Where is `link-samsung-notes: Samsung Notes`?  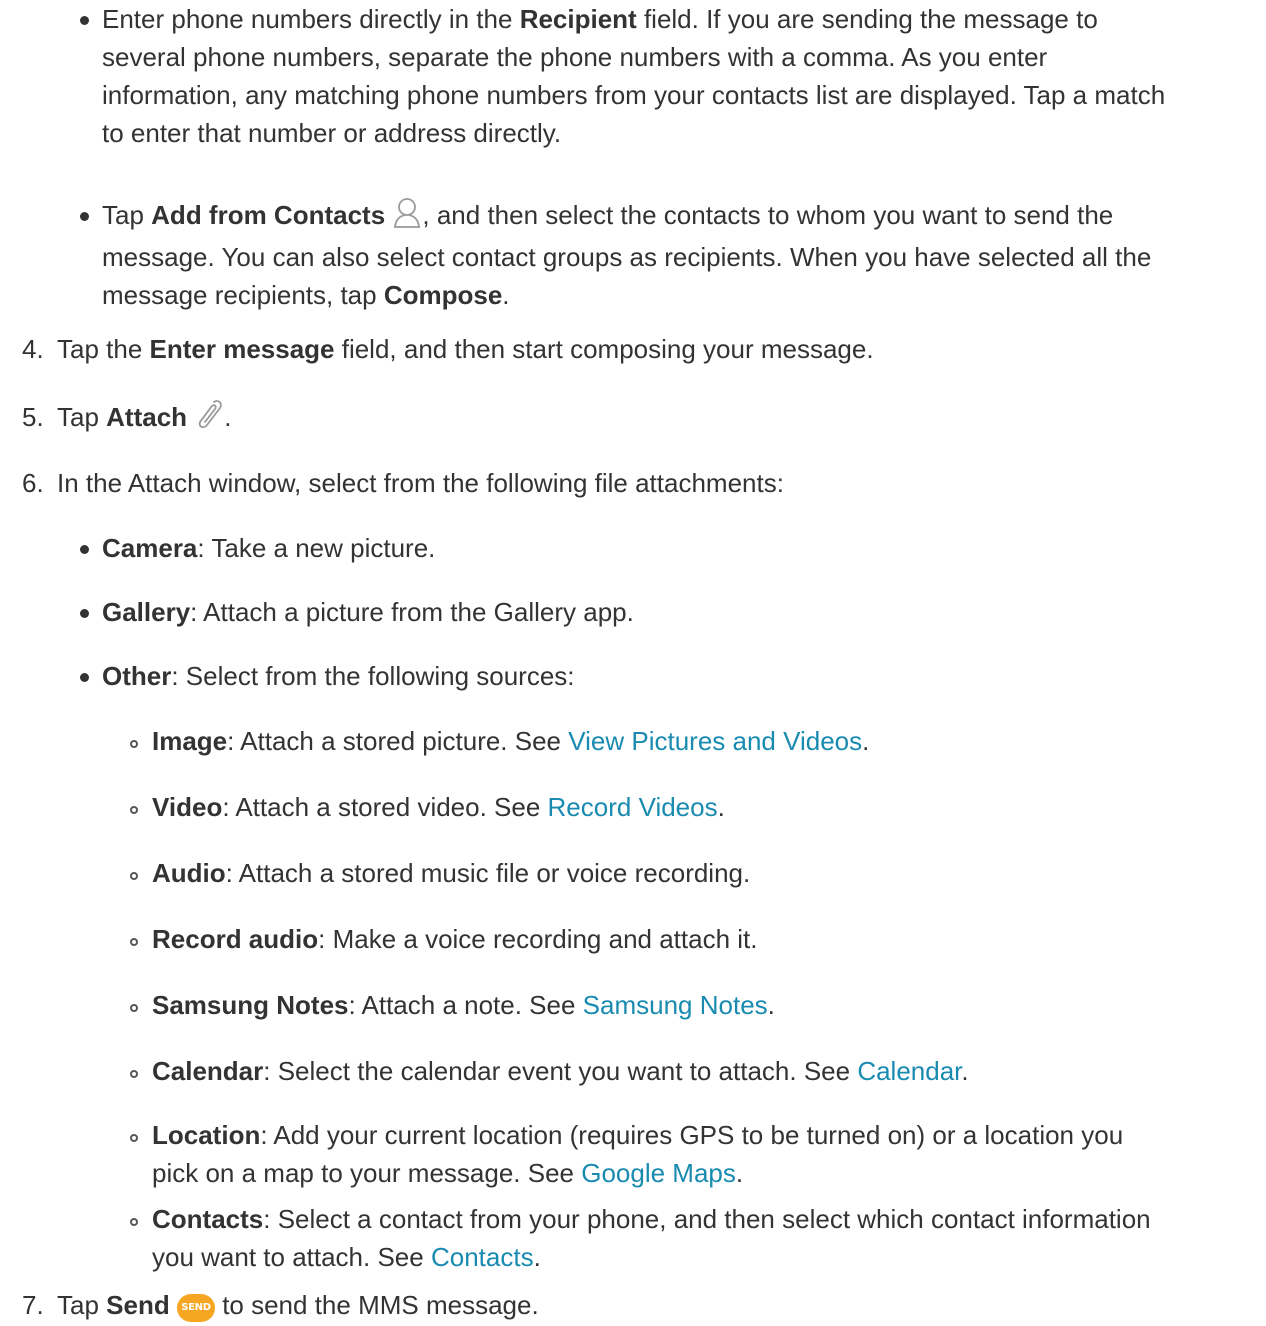
link-samsung-notes: Samsung Notes is located at coordinates (675, 1005).